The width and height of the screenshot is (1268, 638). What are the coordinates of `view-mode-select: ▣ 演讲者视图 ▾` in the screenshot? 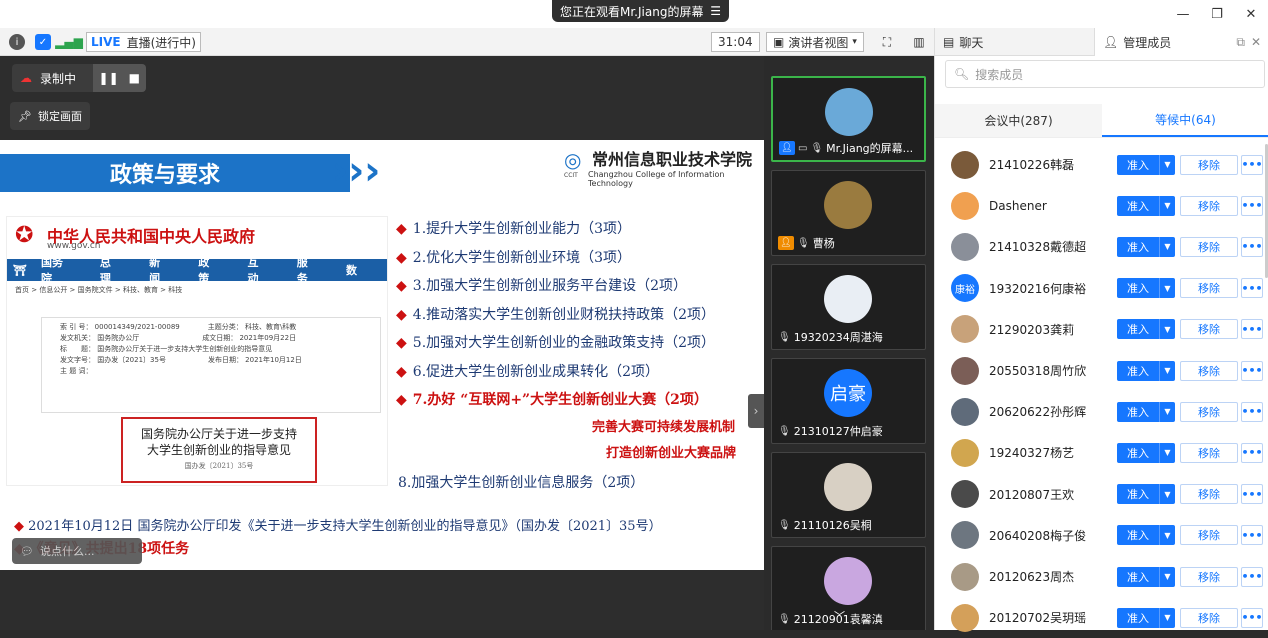 It's located at (815, 42).